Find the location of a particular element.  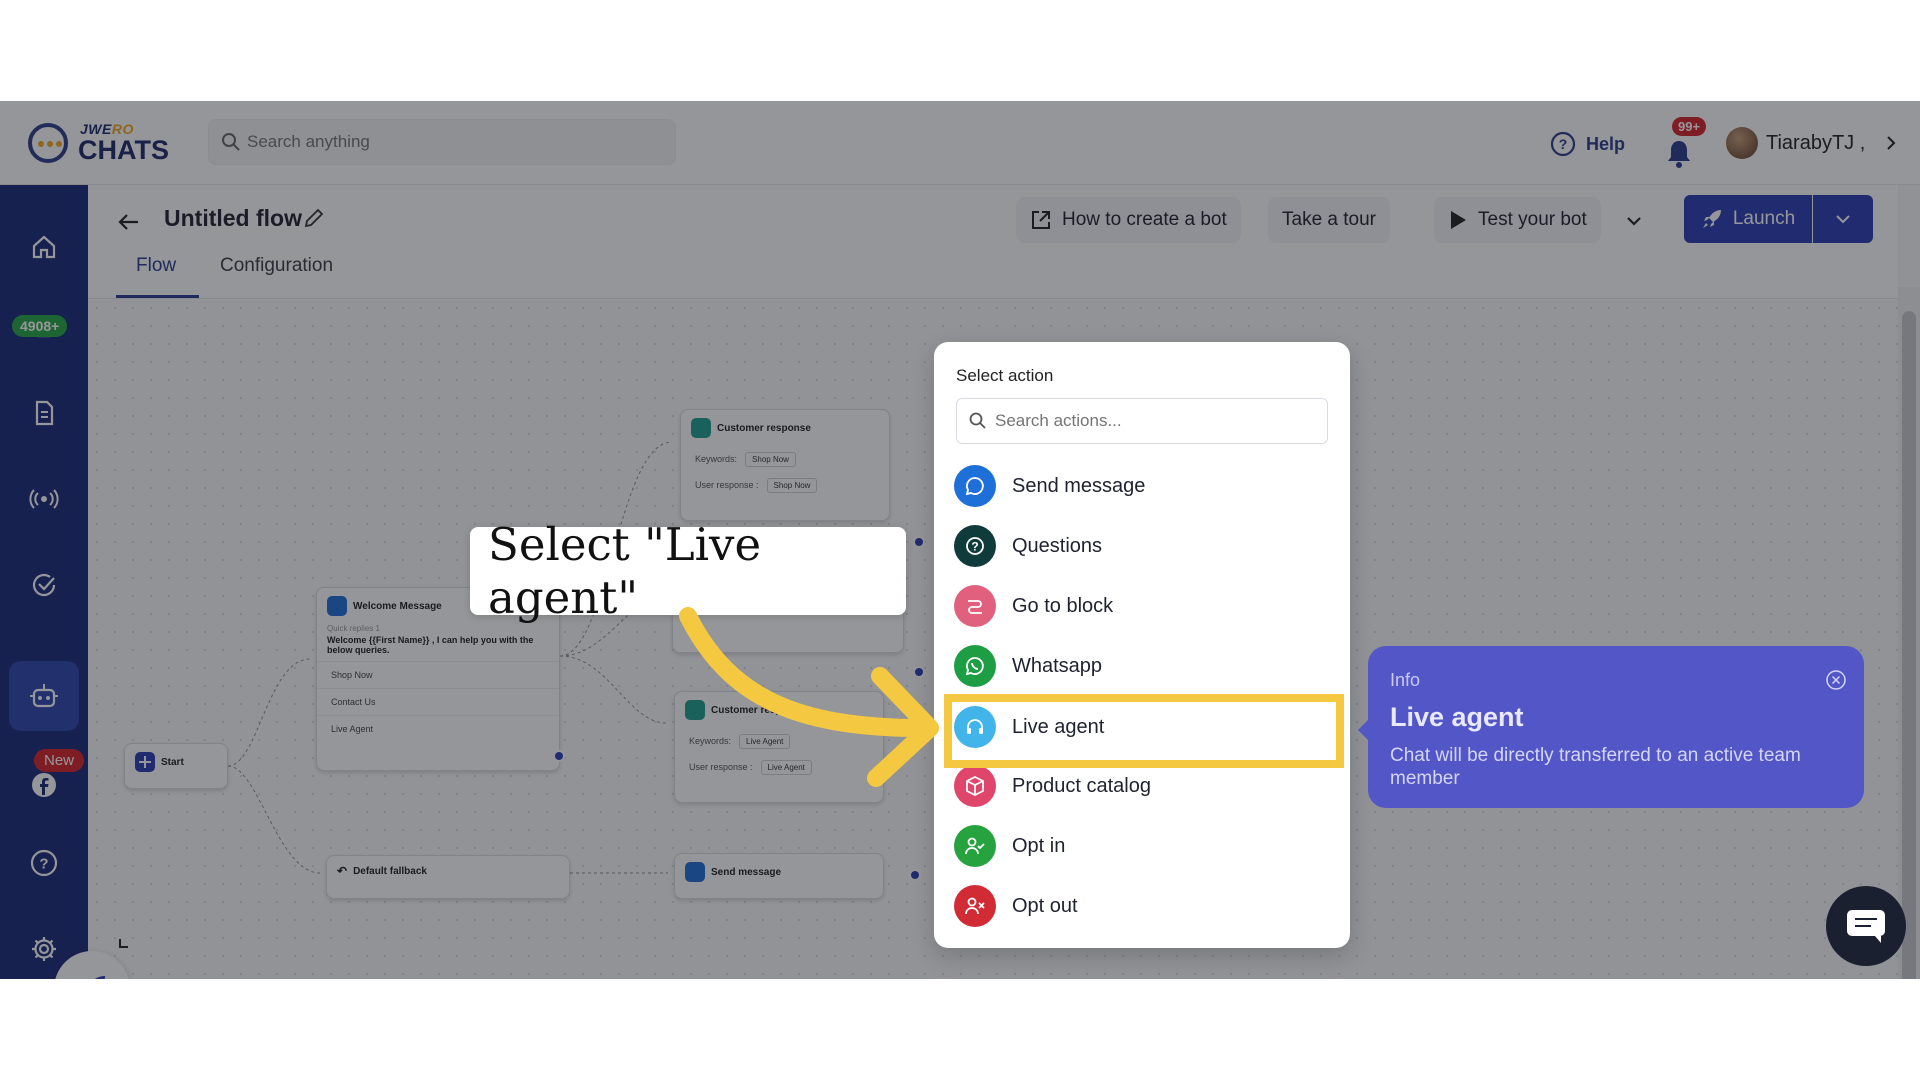

message-icon is located at coordinates (975, 486).